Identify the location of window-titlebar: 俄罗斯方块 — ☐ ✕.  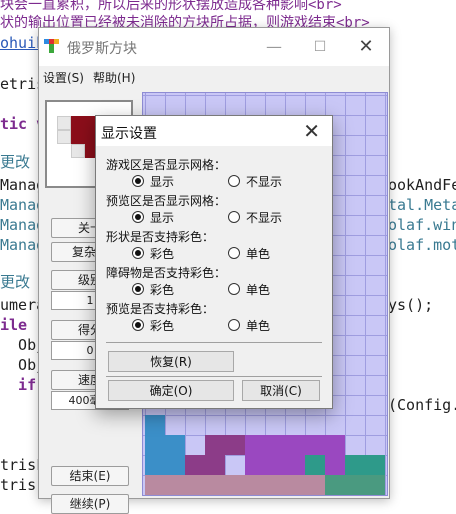
(214, 47).